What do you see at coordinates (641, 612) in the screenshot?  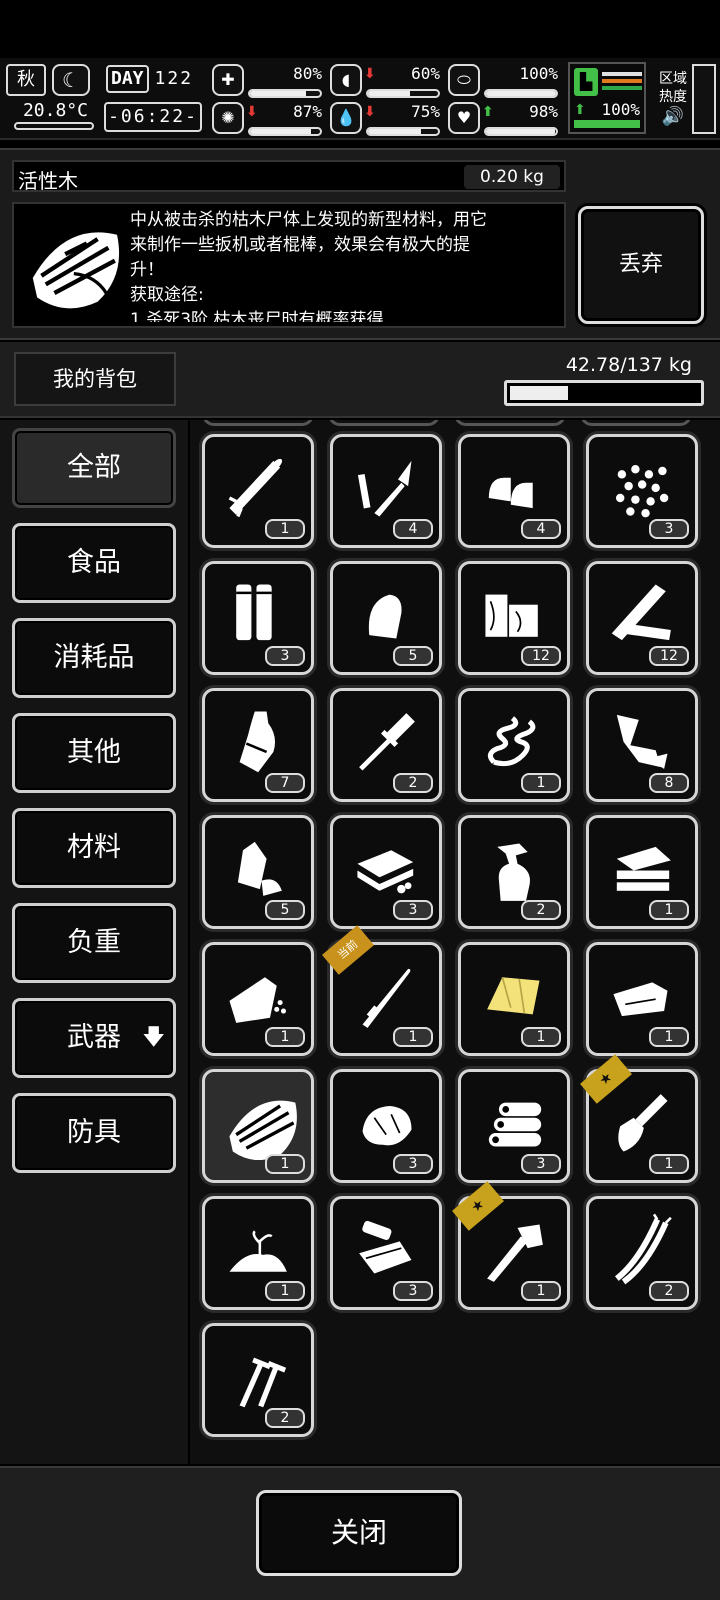 I see `planks-icon` at bounding box center [641, 612].